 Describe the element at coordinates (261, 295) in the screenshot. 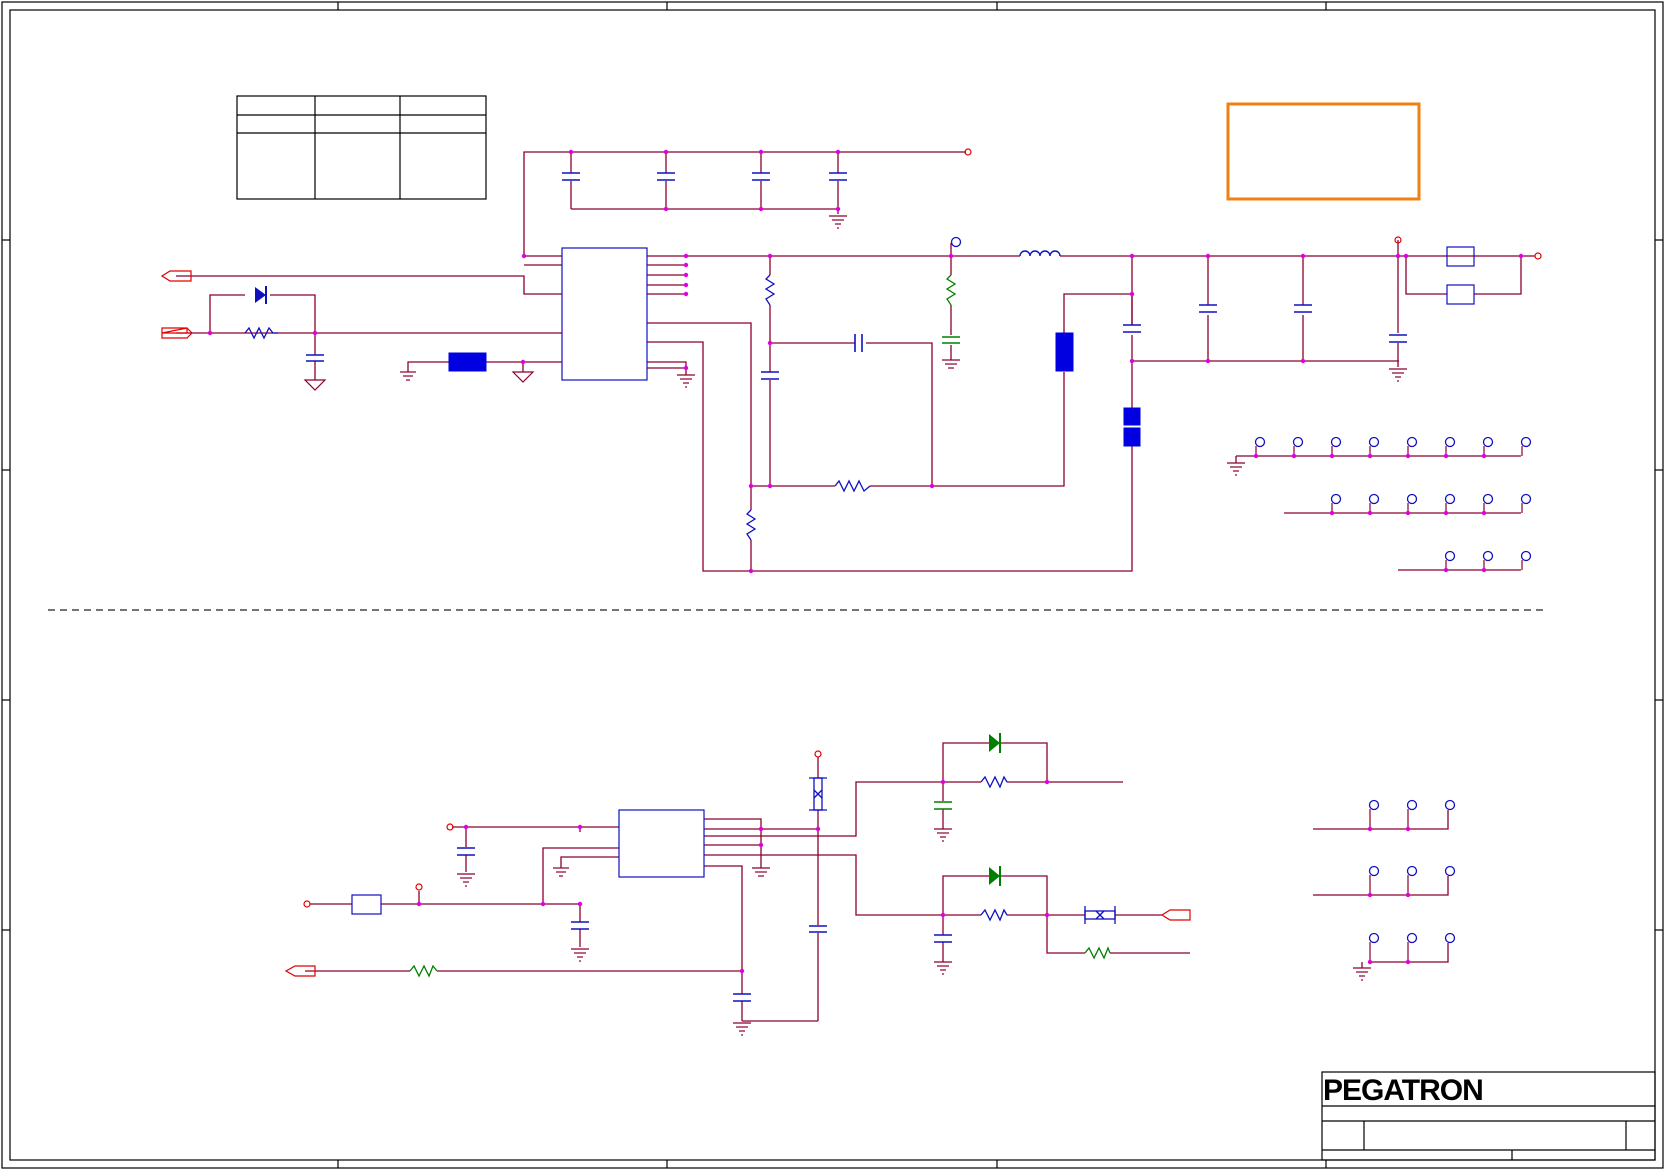

I see `input-diode` at that location.